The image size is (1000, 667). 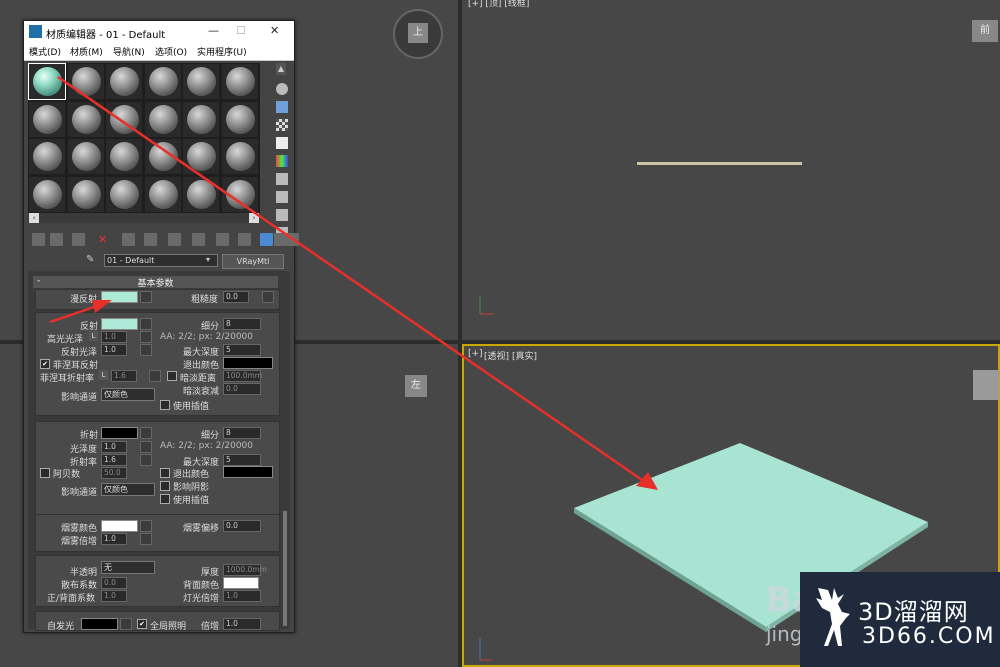 I want to click on brand-url: 3D66.COM, so click(x=929, y=636).